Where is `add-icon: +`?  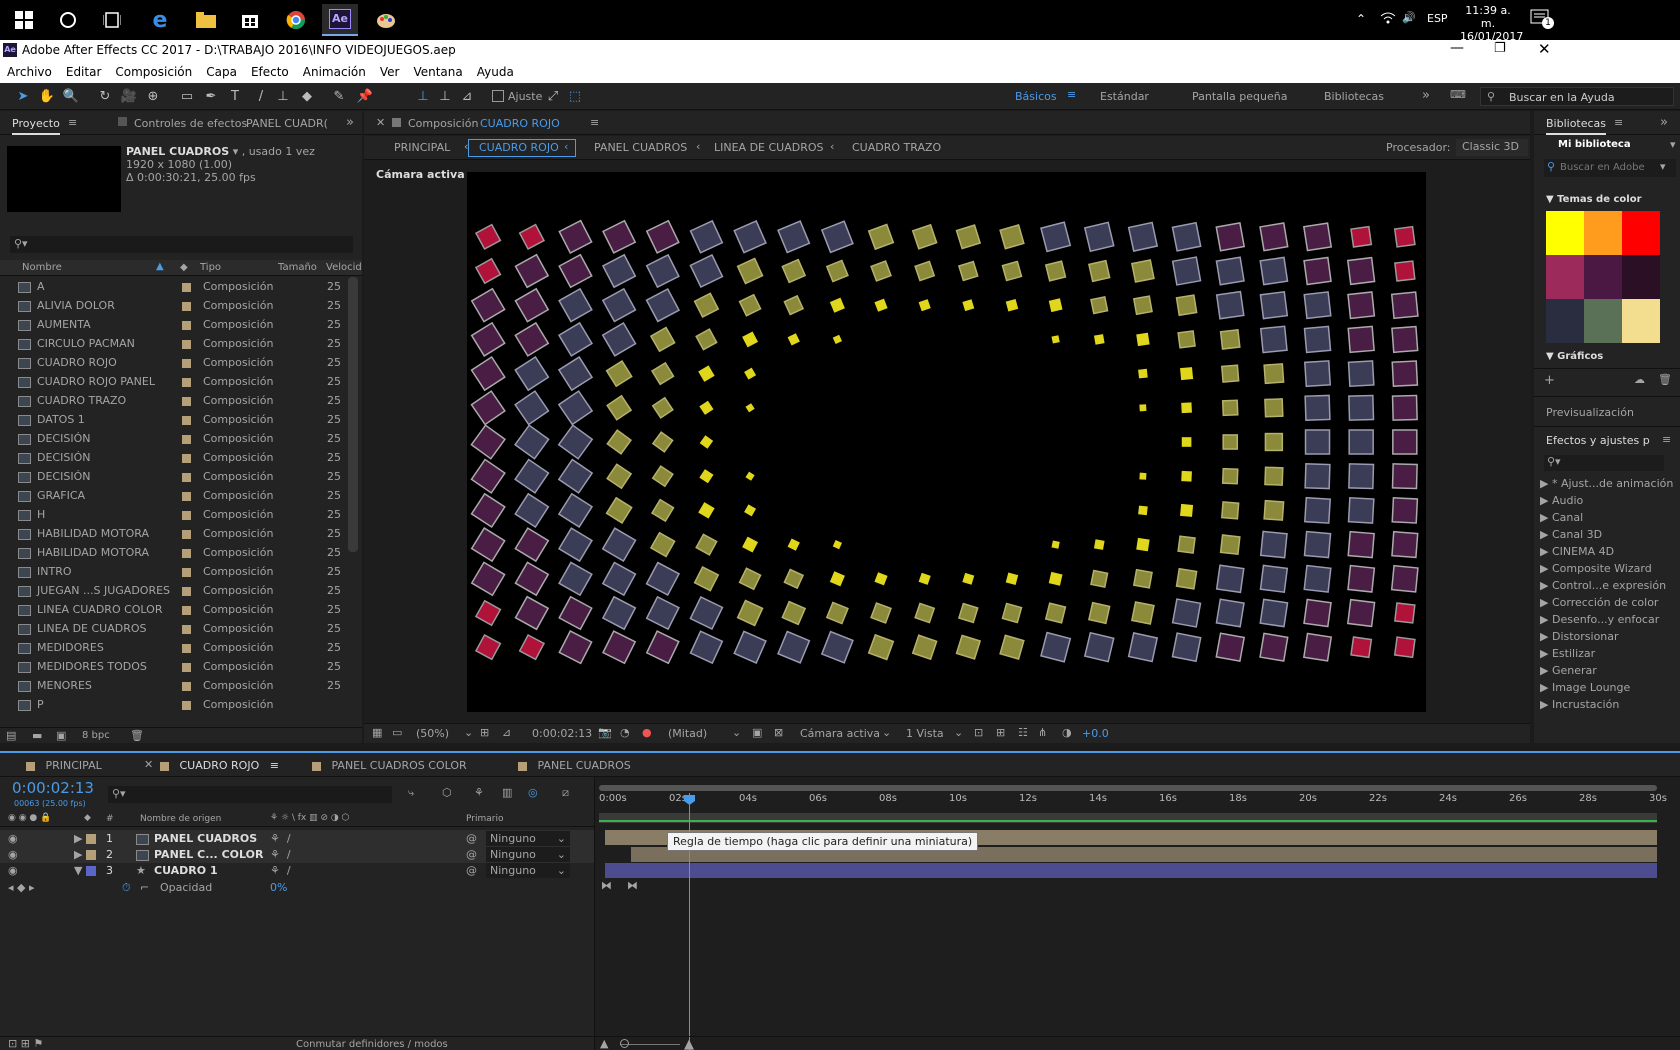
add-icon: + is located at coordinates (1549, 380).